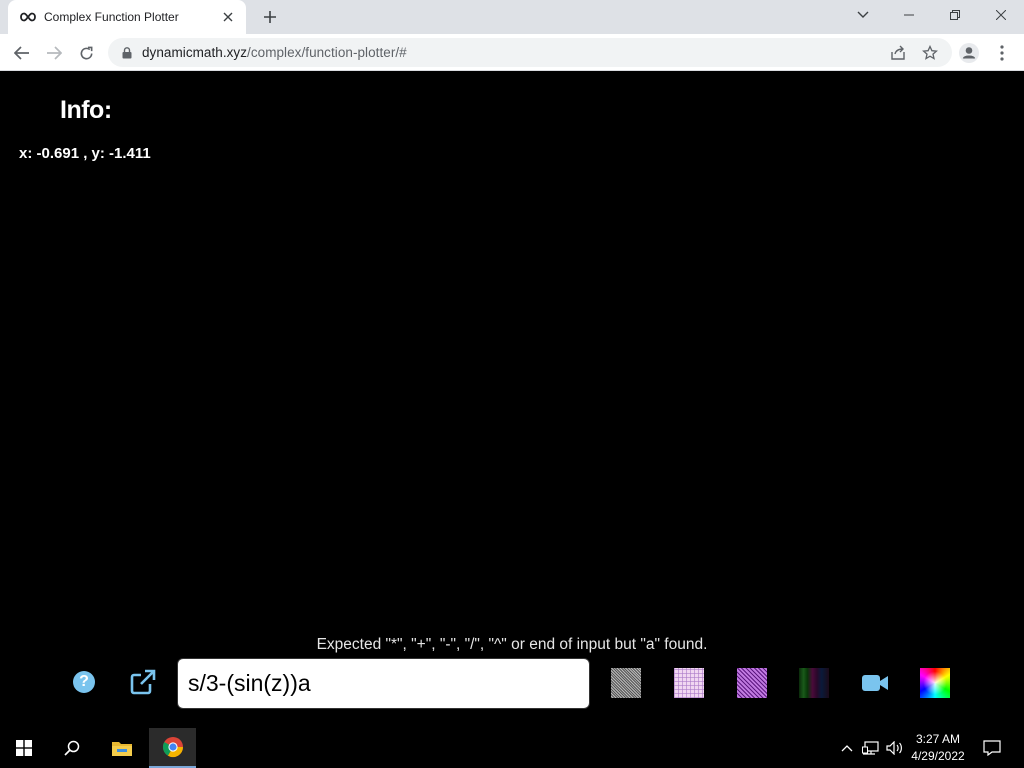 The image size is (1024, 768). I want to click on profile-avatar-icon, so click(969, 53).